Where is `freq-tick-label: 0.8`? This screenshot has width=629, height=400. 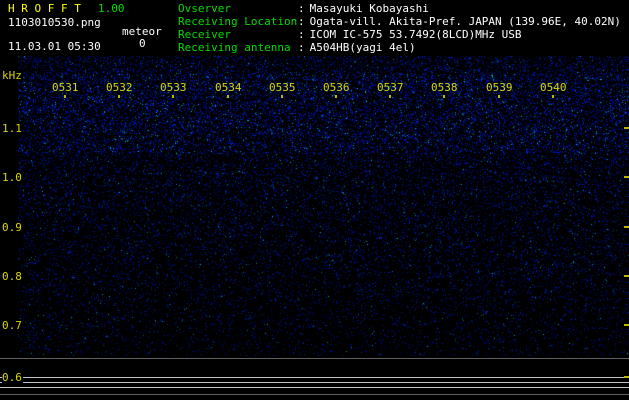 freq-tick-label: 0.8 is located at coordinates (12, 276).